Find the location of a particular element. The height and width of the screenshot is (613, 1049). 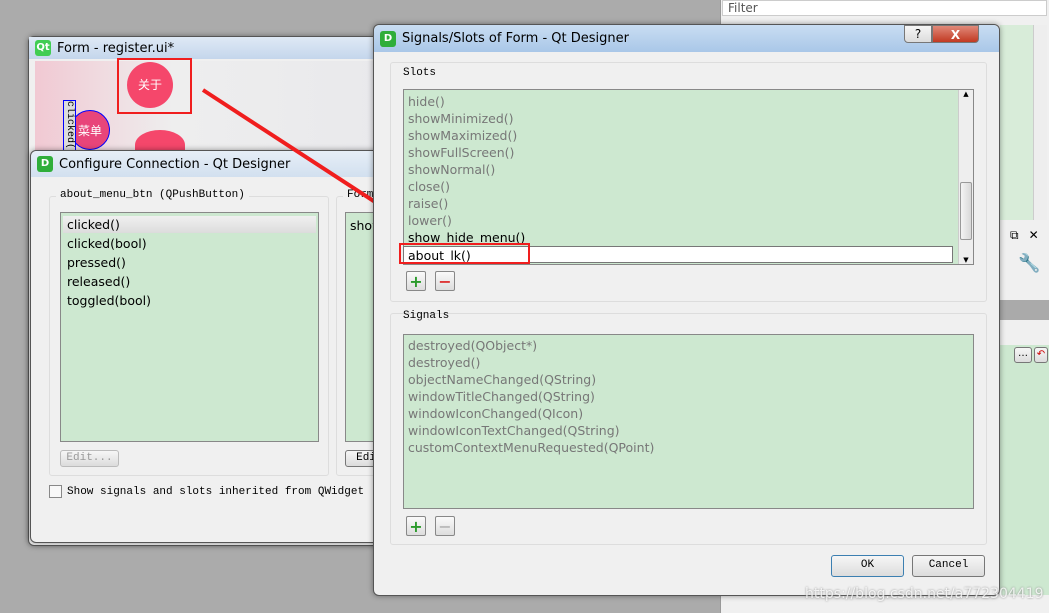

list-item: hide() is located at coordinates (688, 101).